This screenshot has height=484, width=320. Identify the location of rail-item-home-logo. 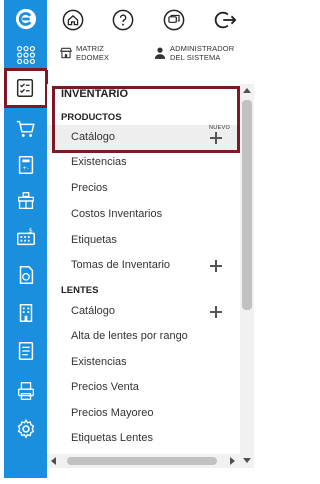
(25, 19).